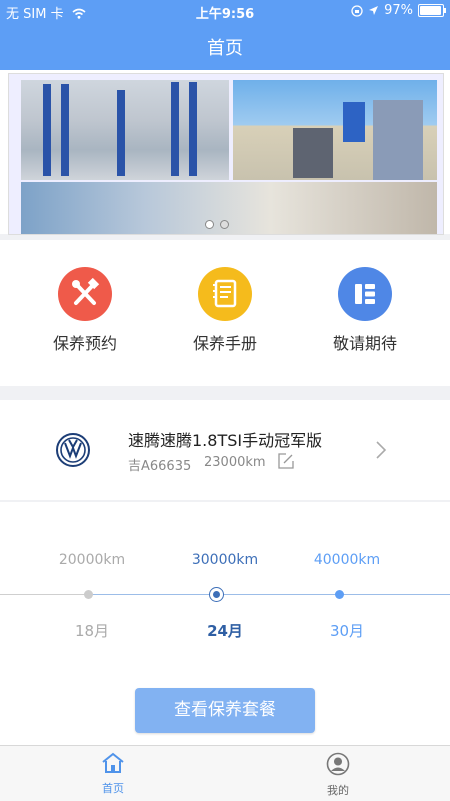  What do you see at coordinates (225, 48) in the screenshot?
I see `page-title: 首页` at bounding box center [225, 48].